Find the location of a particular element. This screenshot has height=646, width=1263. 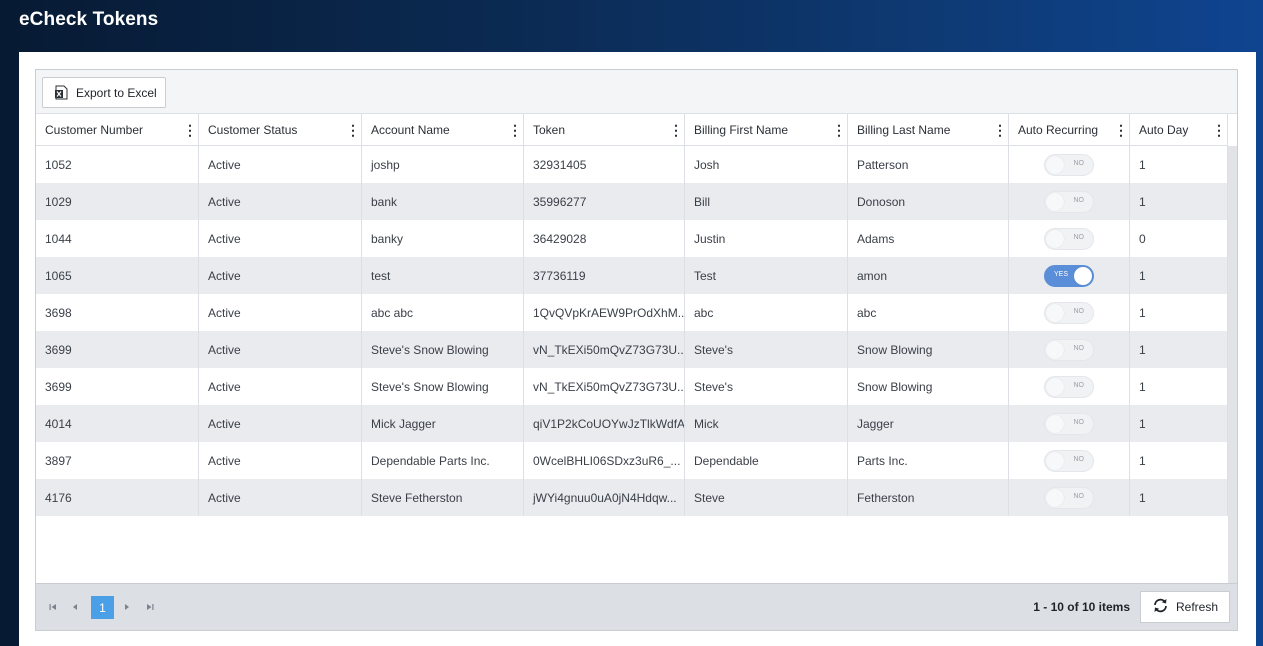

cell-account-name: joshp is located at coordinates (443, 164).